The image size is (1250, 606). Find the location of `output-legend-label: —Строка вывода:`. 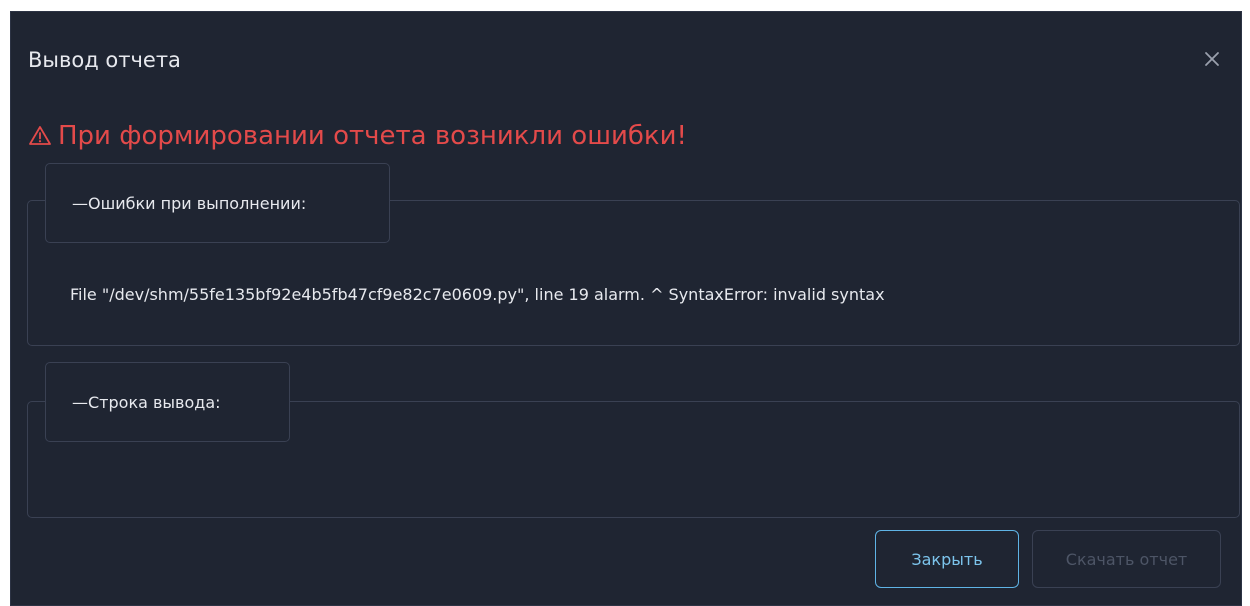

output-legend-label: —Строка вывода: is located at coordinates (146, 402).